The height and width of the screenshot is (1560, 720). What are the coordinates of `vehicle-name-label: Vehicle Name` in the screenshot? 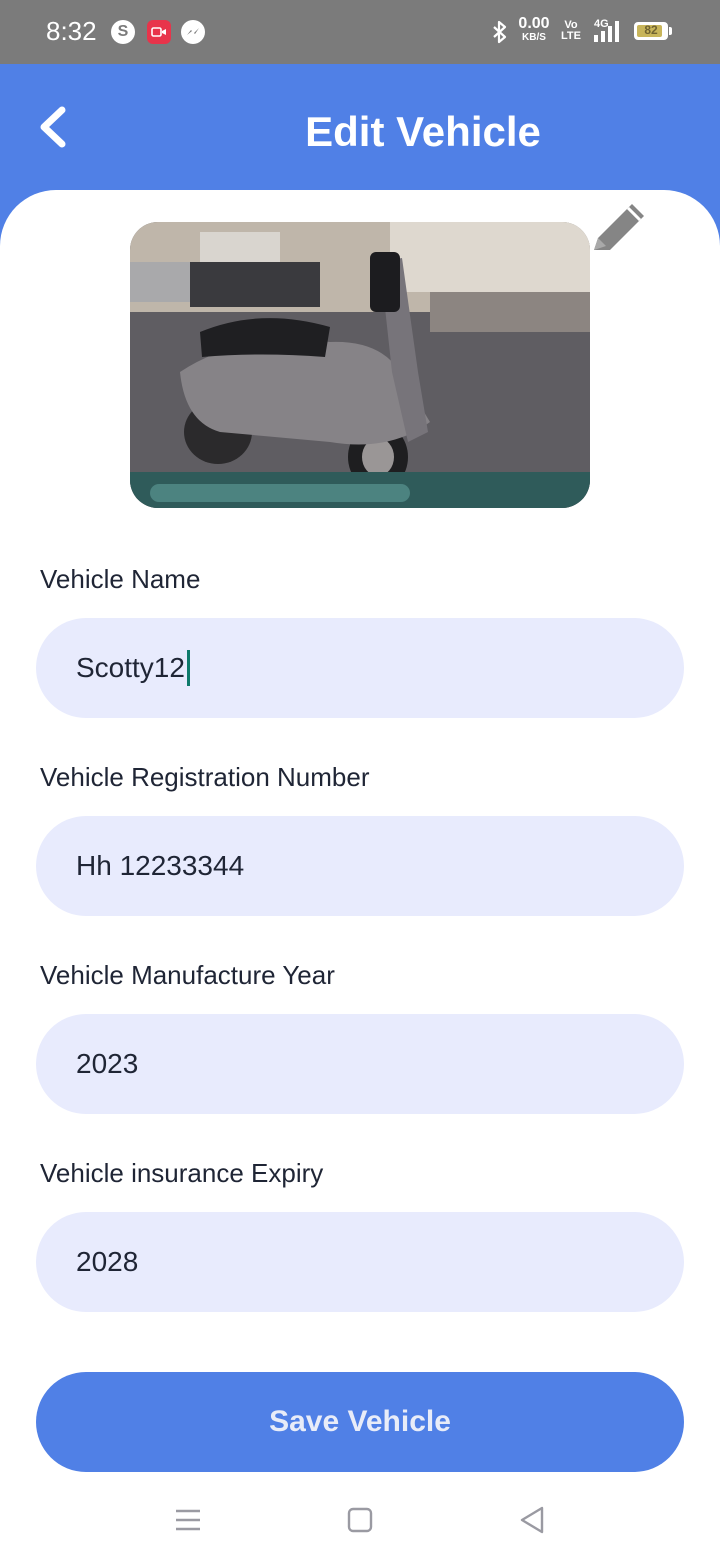 It's located at (120, 579).